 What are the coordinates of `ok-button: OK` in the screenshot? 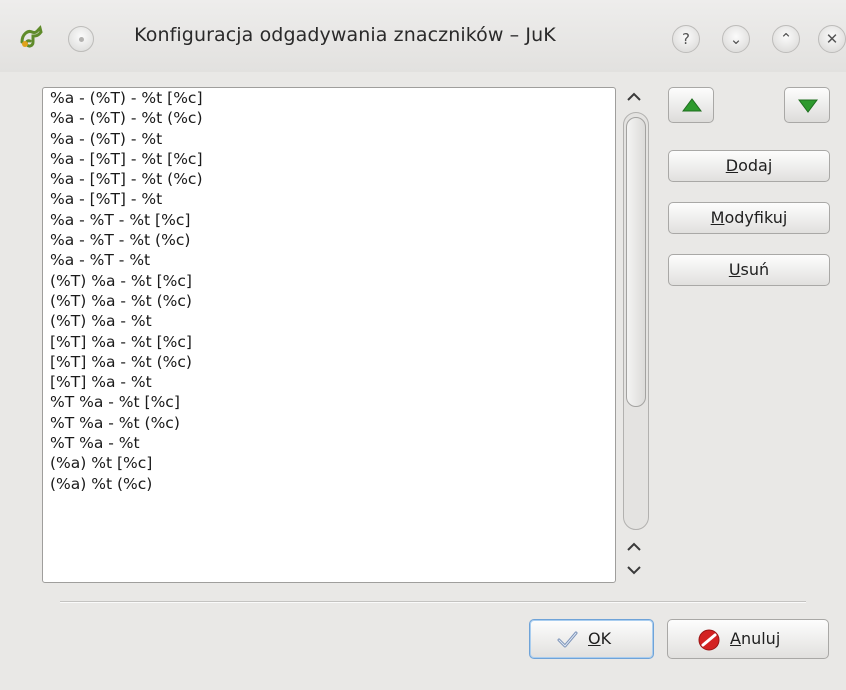 It's located at (591, 639).